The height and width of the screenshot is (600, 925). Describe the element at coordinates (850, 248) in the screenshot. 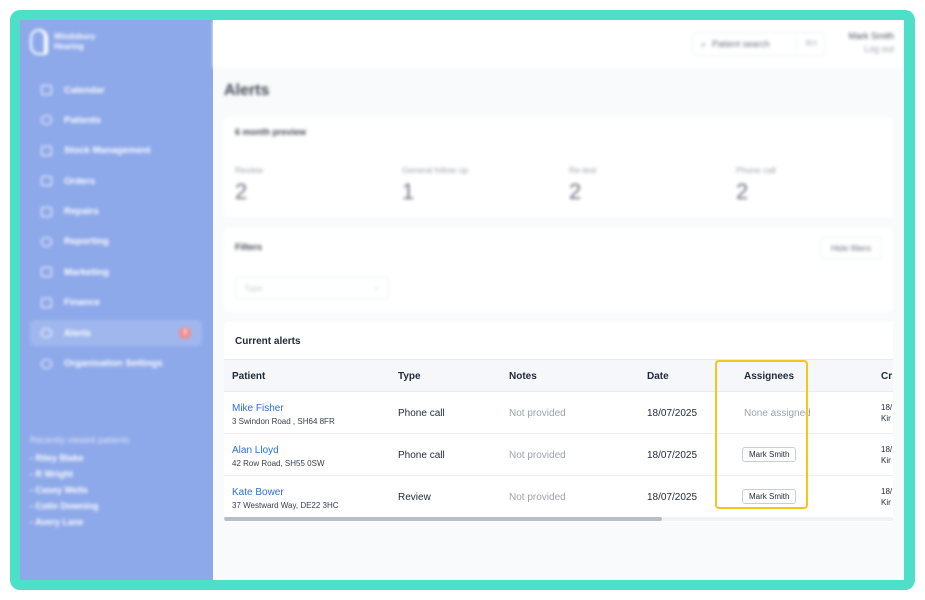

I see `hide-filters-button: Hide filters` at that location.